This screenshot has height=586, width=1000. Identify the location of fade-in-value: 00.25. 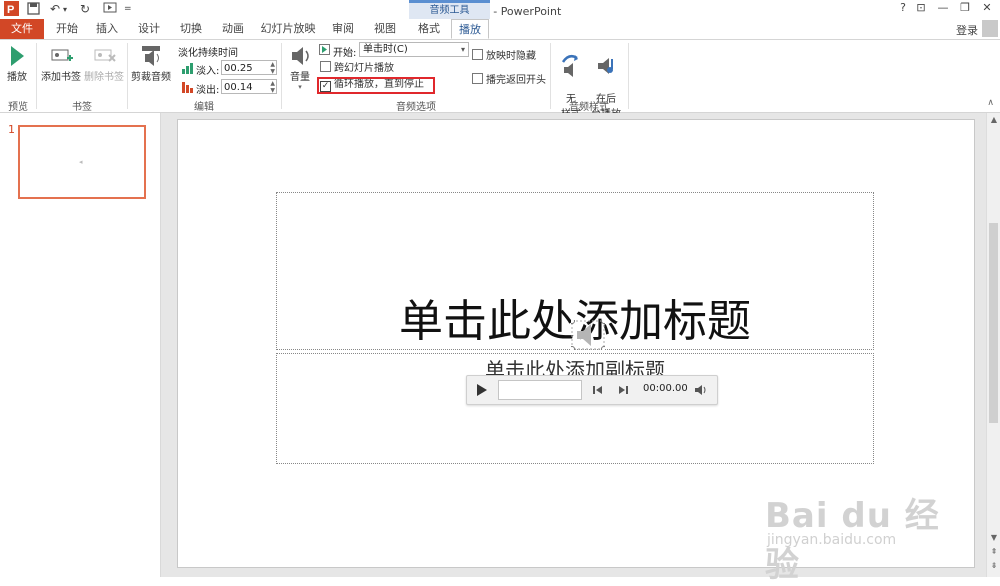
(238, 68).